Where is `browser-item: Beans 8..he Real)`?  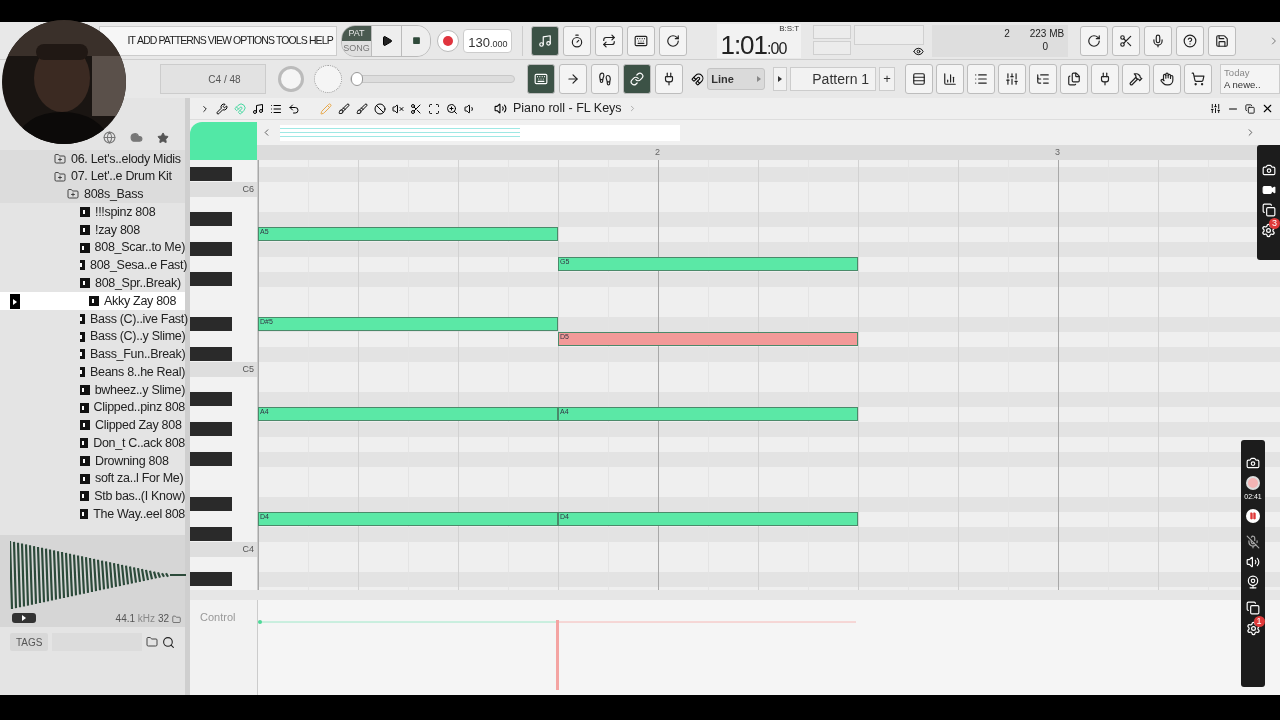
browser-item: Beans 8..he Real) is located at coordinates (92, 372).